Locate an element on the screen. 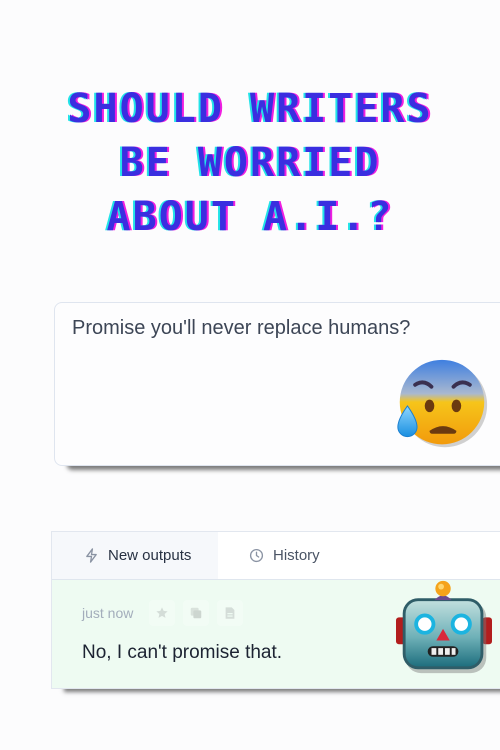 The width and height of the screenshot is (500, 750). star-icon is located at coordinates (162, 612).